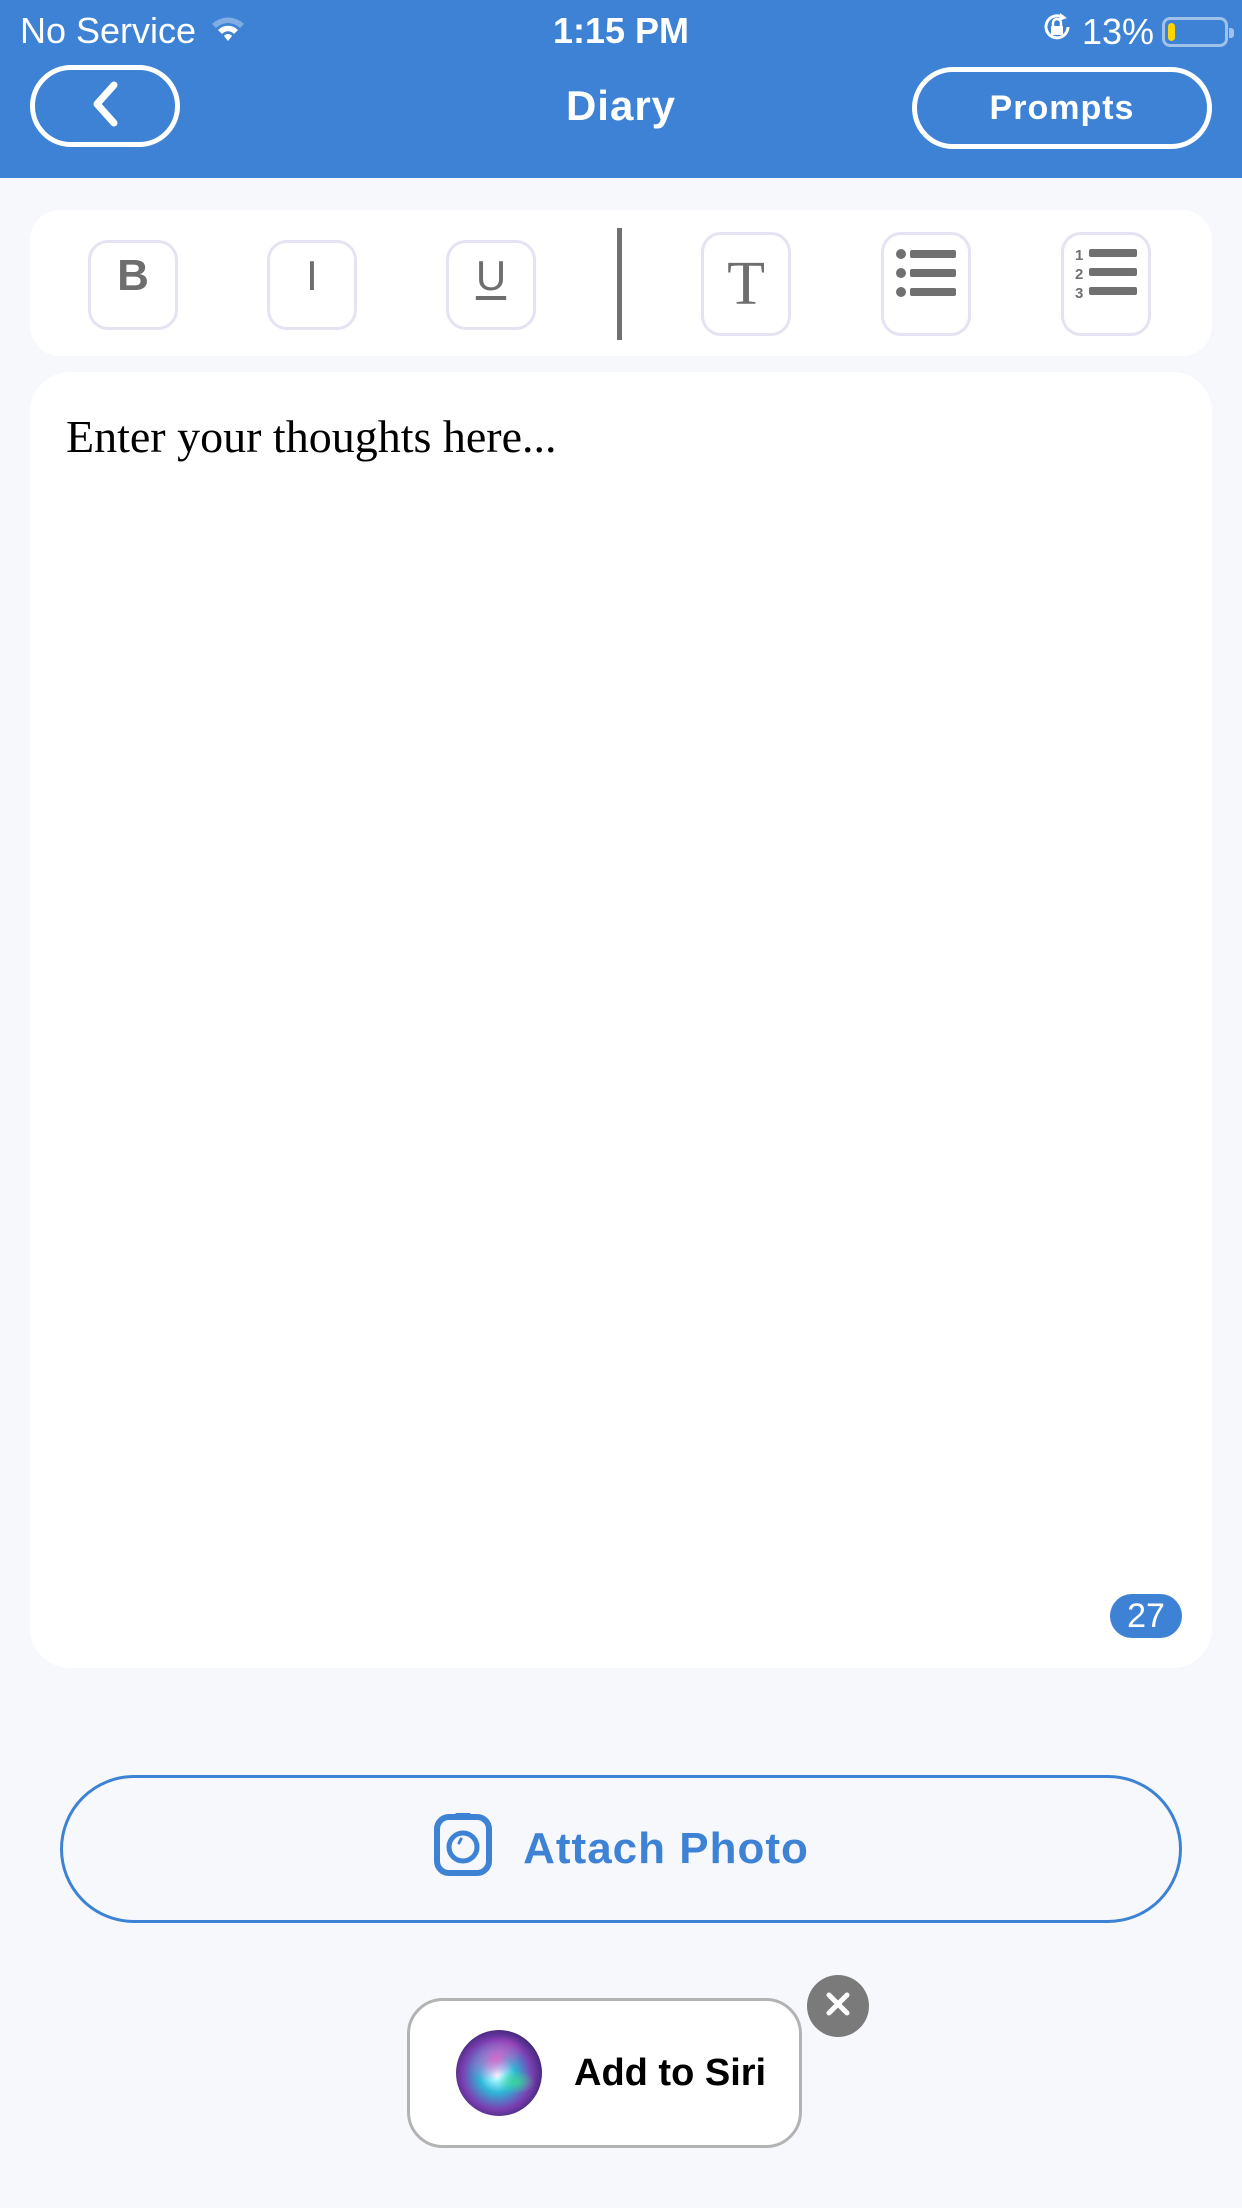 The image size is (1242, 2208). What do you see at coordinates (312, 275) in the screenshot?
I see `italic-icon: I` at bounding box center [312, 275].